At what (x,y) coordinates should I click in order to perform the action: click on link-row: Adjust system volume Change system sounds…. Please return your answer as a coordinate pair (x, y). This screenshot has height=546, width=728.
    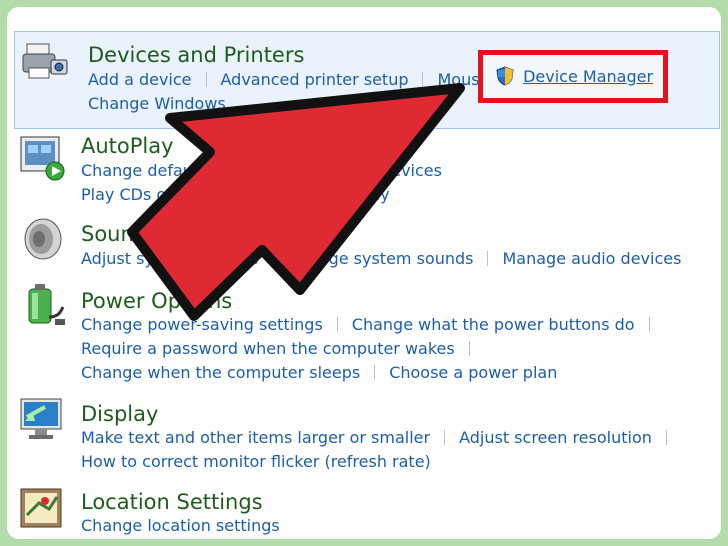
    Looking at the image, I should click on (381, 259).